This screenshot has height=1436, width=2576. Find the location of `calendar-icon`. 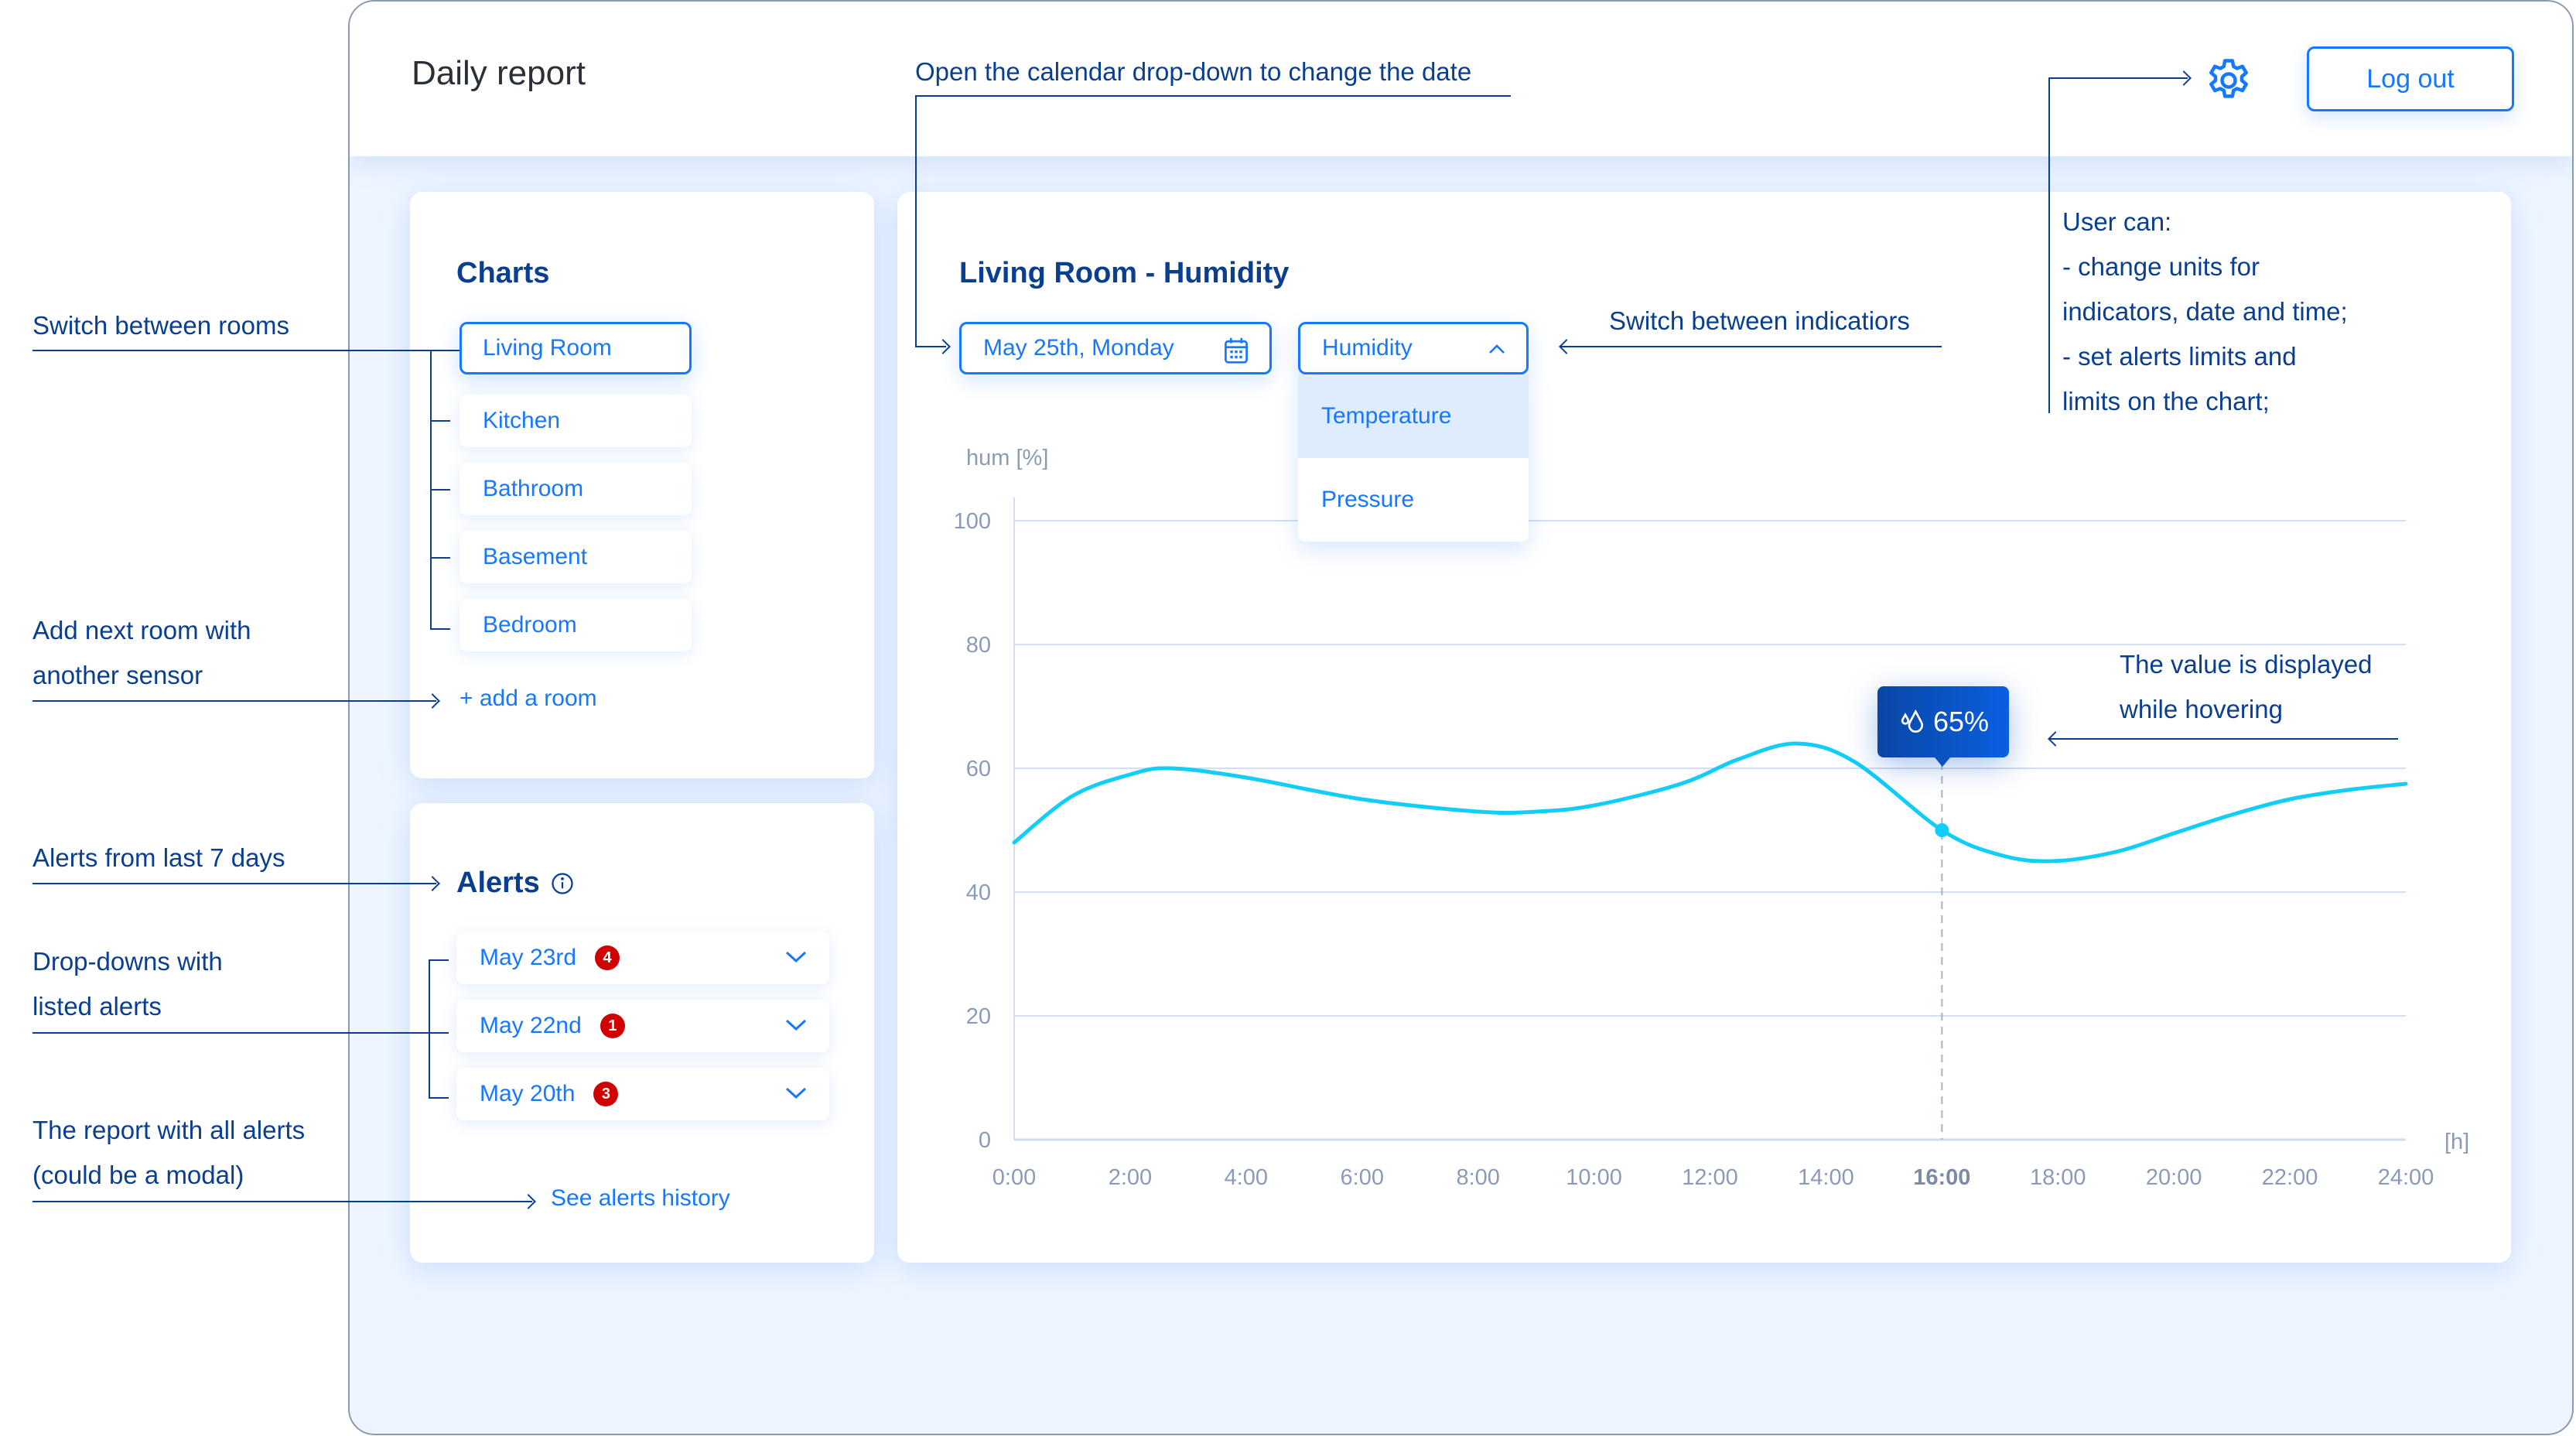

calendar-icon is located at coordinates (1236, 350).